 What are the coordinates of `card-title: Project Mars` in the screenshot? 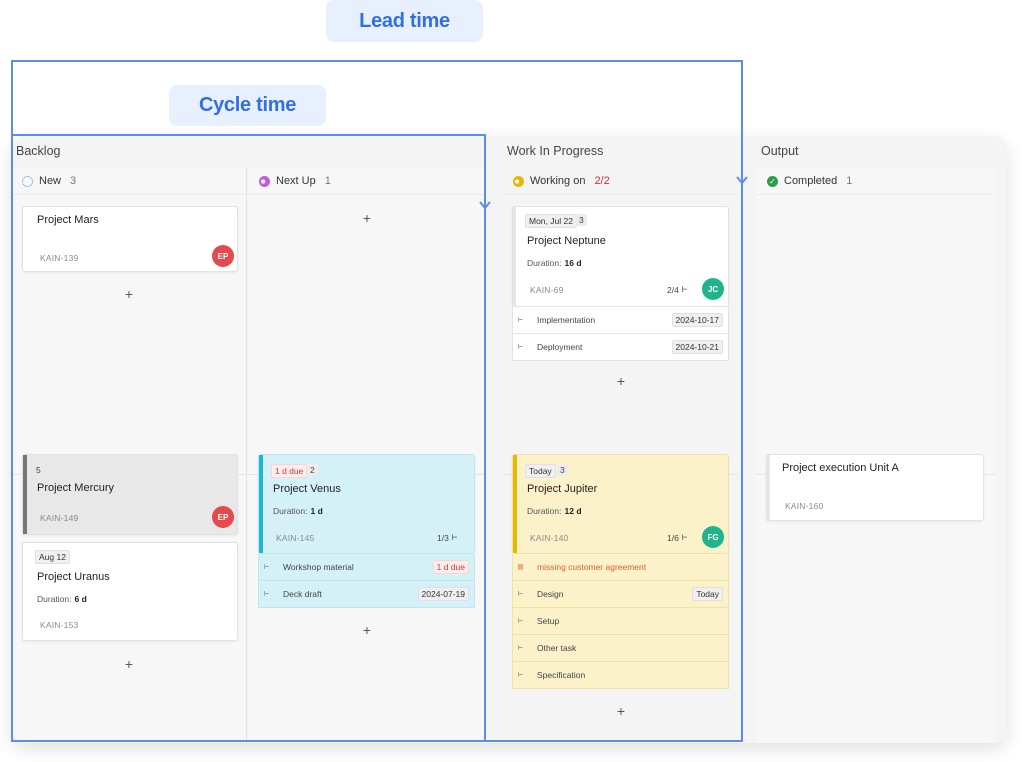 It's located at (68, 220).